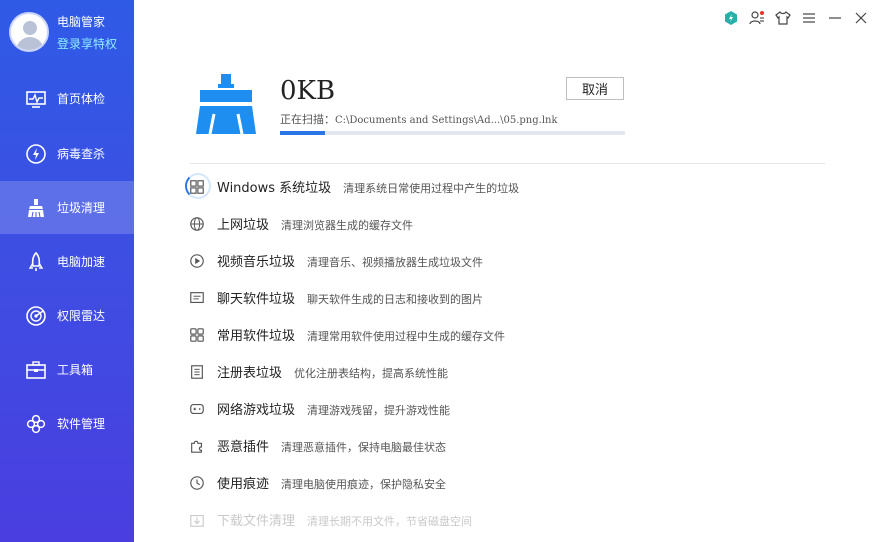  Describe the element at coordinates (36, 423) in the screenshot. I see `apps-icon` at that location.